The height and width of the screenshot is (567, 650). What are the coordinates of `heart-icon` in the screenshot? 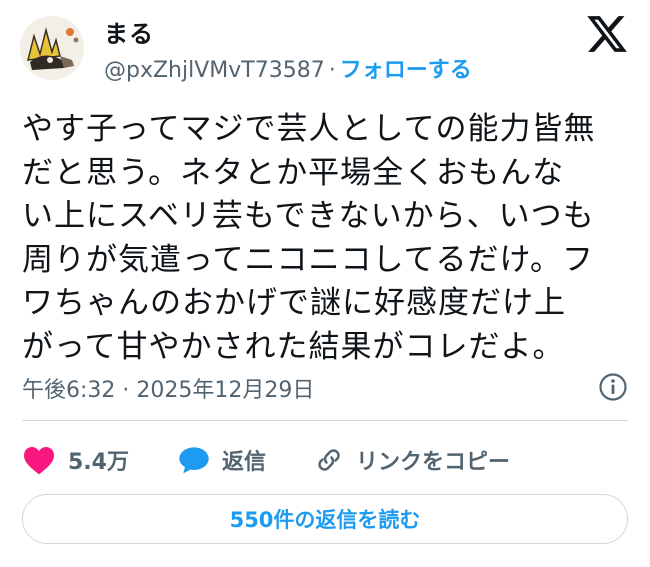 It's located at (39, 460).